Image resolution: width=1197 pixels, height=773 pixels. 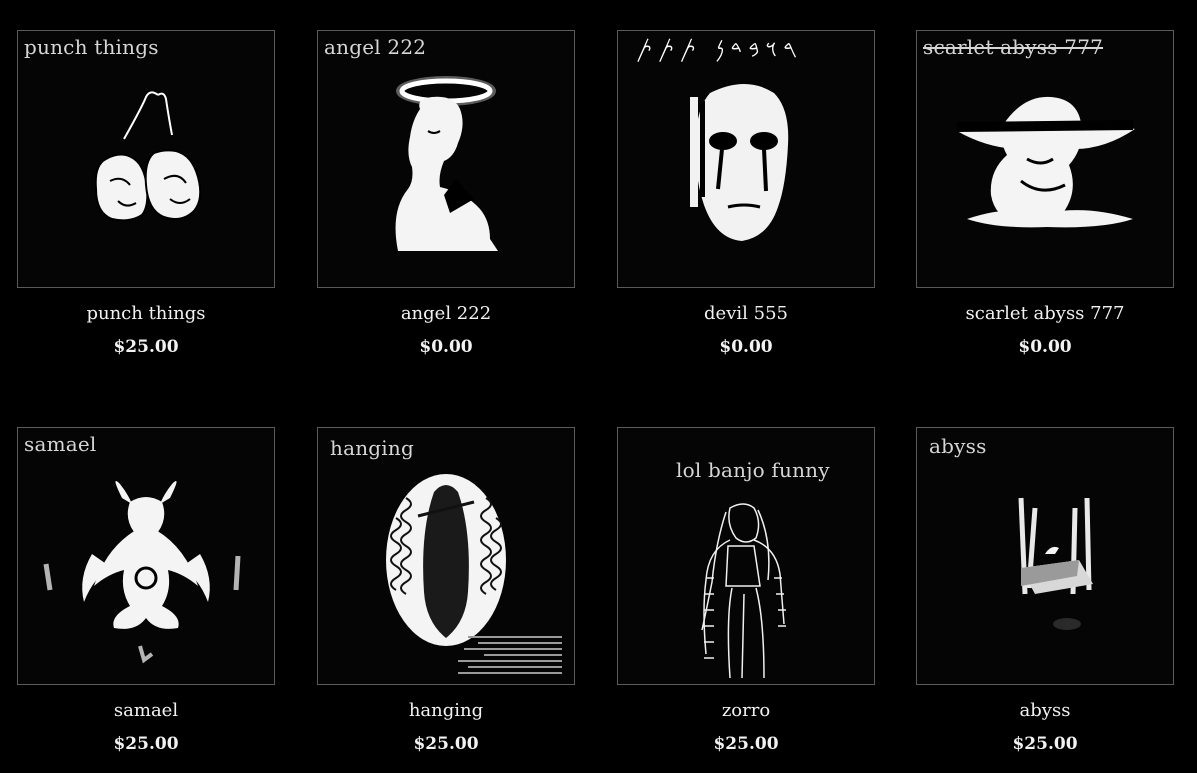 I want to click on product-title: hanging, so click(x=446, y=710).